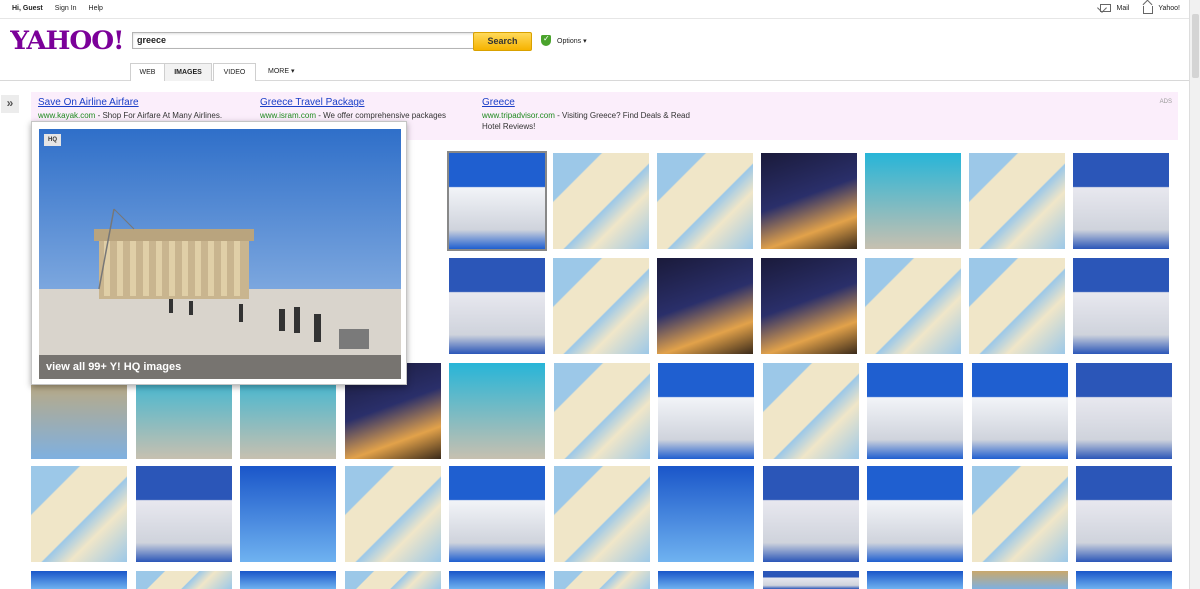 This screenshot has width=1200, height=589. I want to click on ad-title: Greece Travel Package, so click(365, 102).